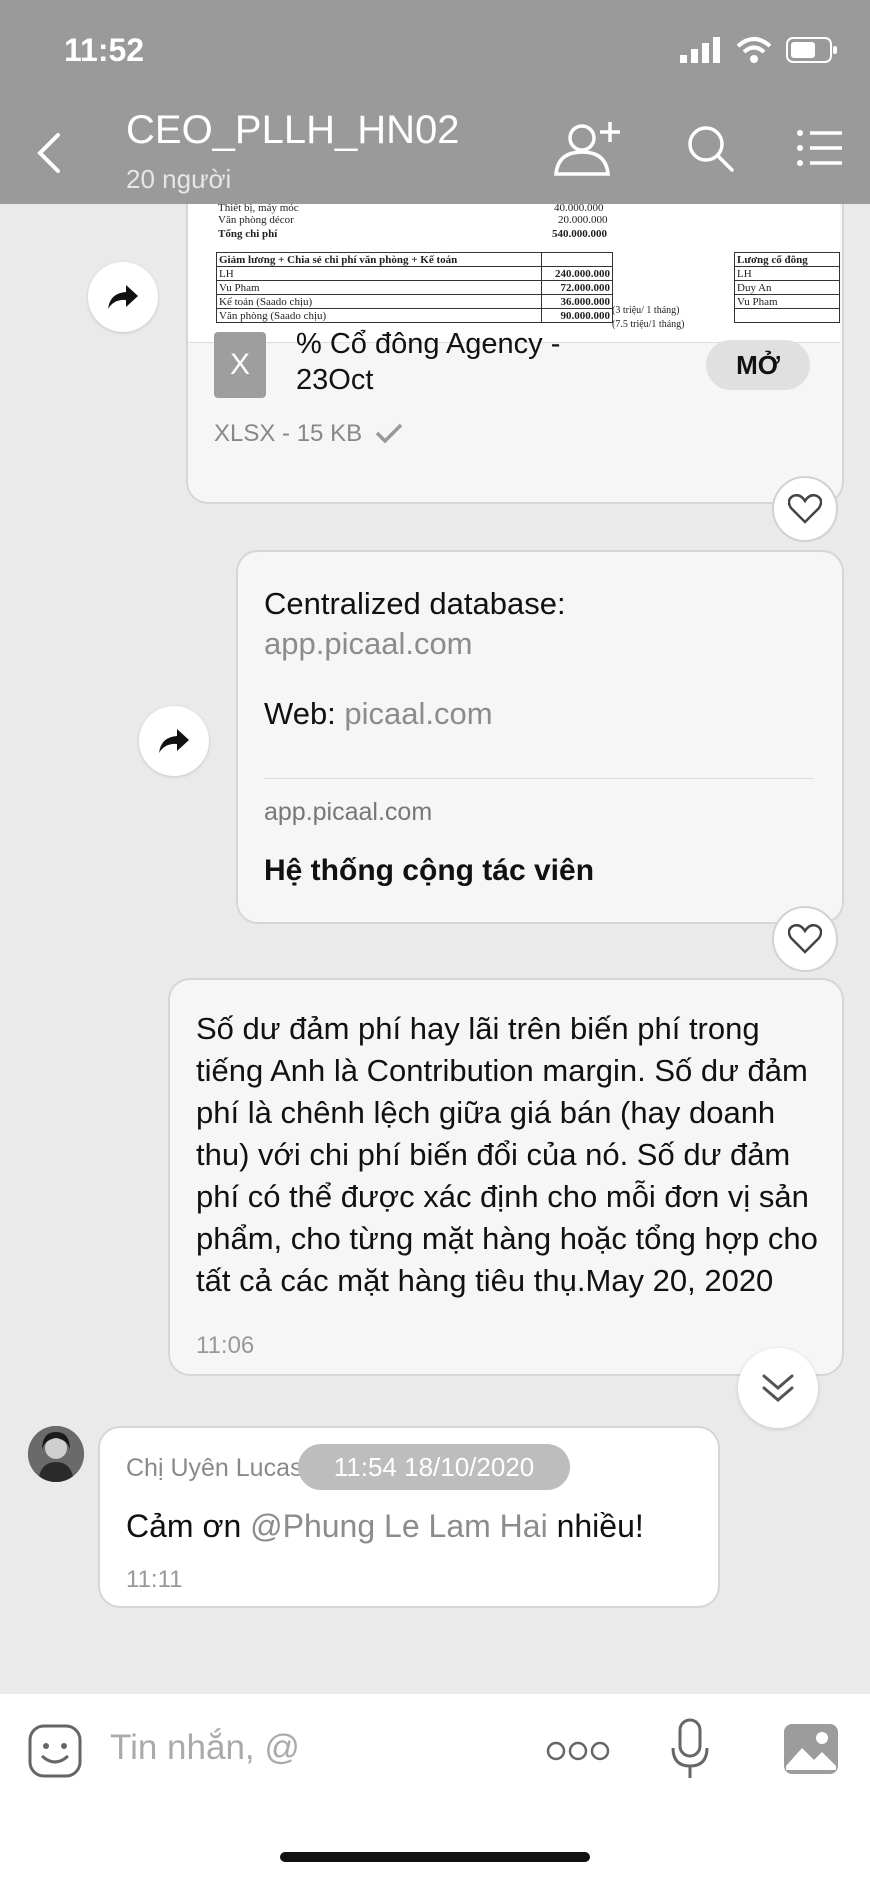 The height and width of the screenshot is (1884, 870). I want to click on open-file-button: MỞ, so click(758, 365).